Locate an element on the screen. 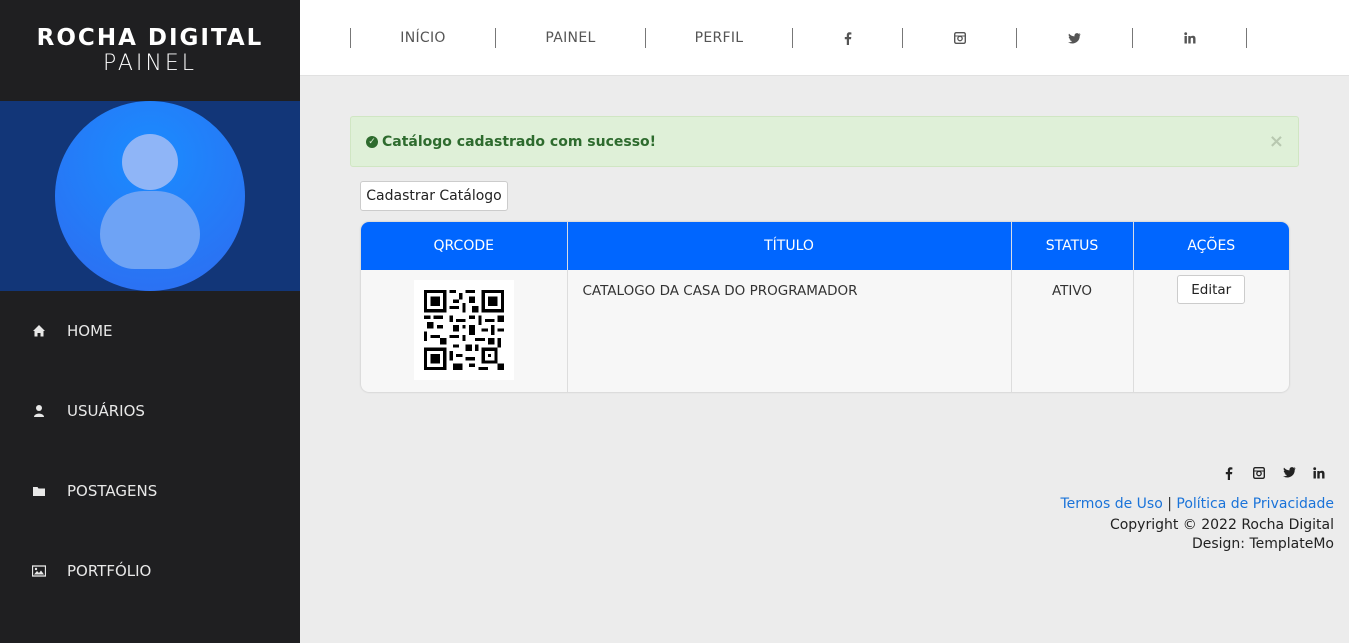 The height and width of the screenshot is (643, 1349). sidebar-item-label: POSTAGENS is located at coordinates (112, 491).